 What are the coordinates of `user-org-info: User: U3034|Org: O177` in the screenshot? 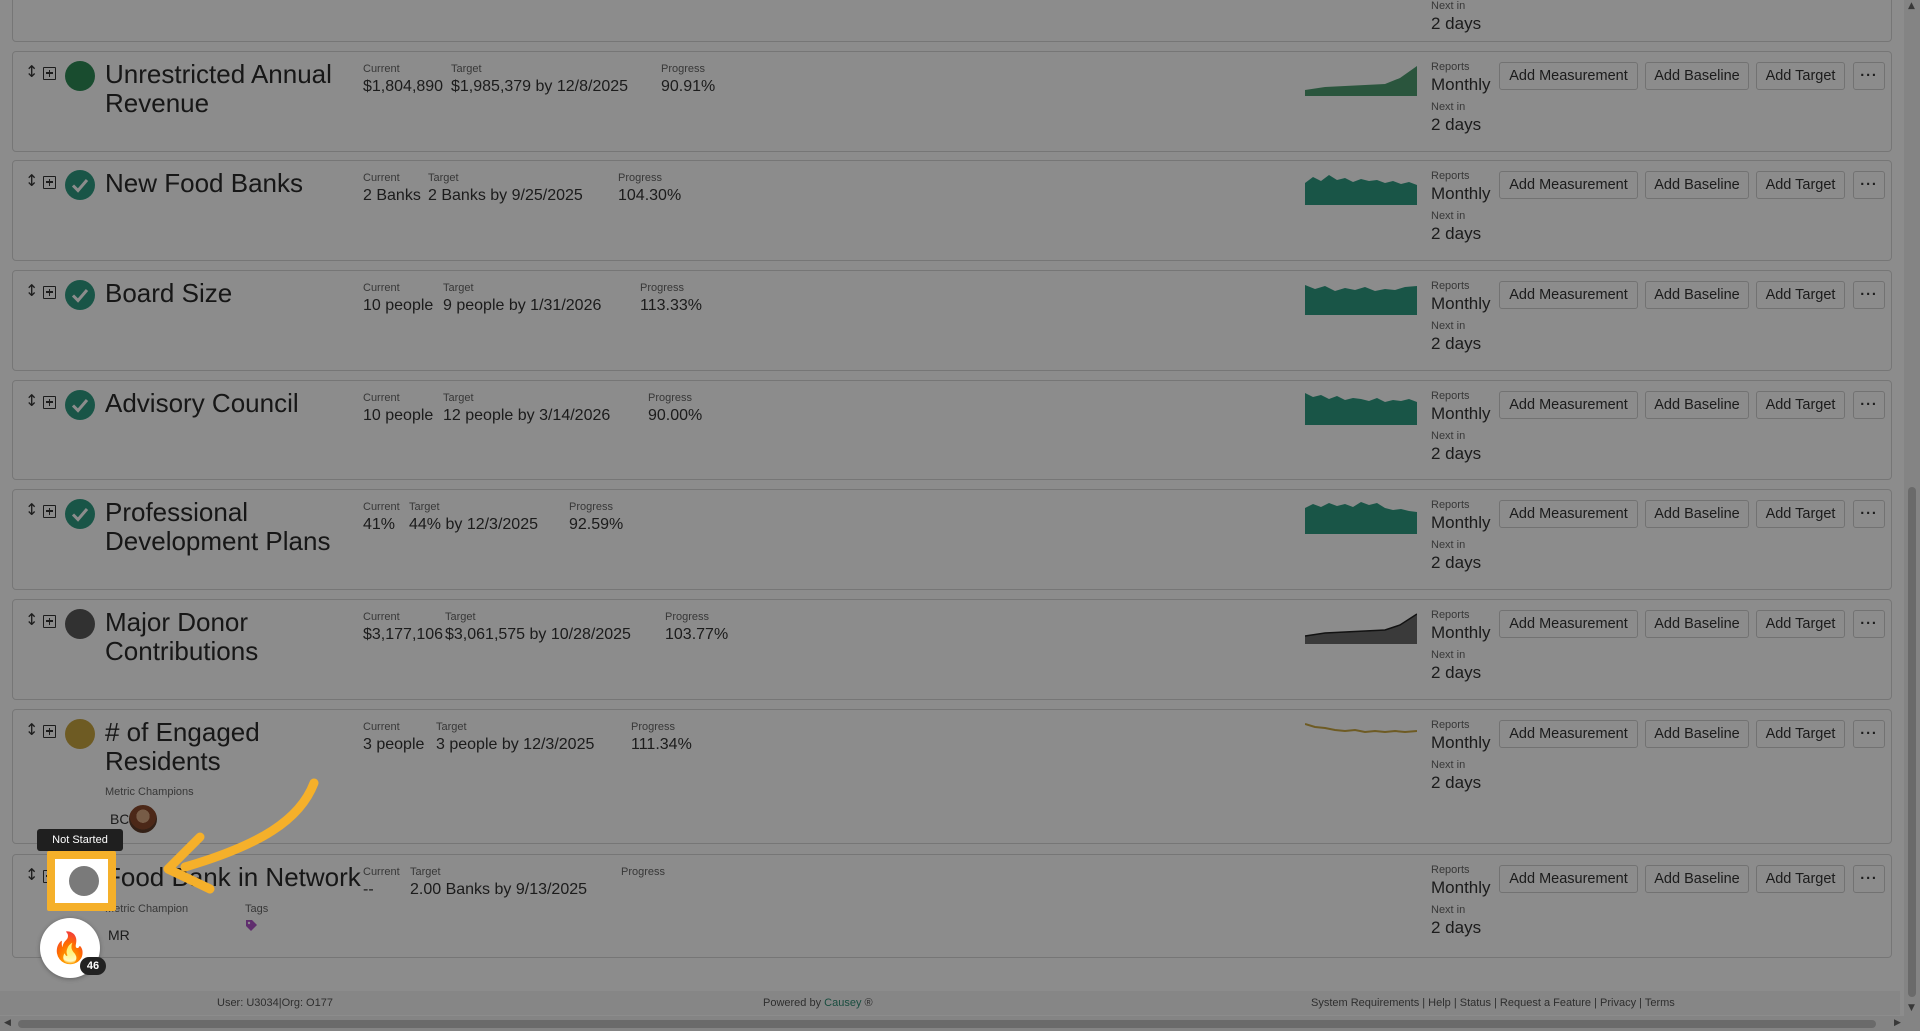 It's located at (275, 1003).